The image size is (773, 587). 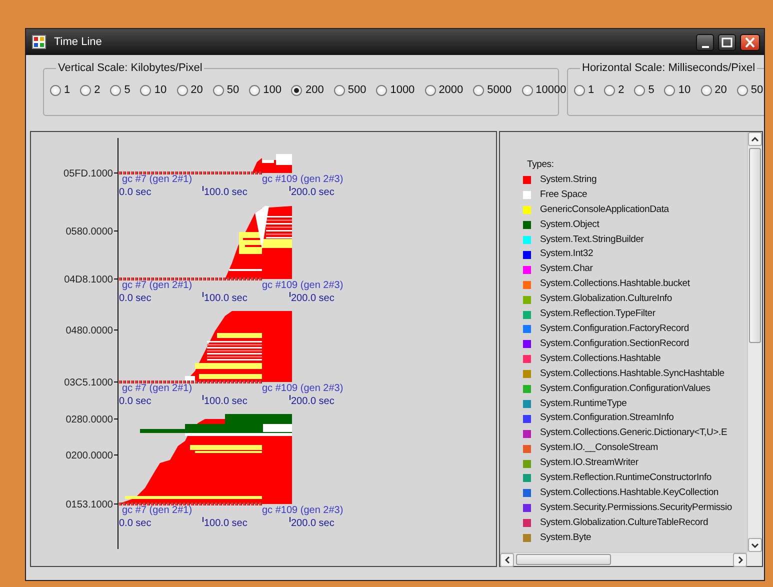 I want to click on group-label: Vertical Scale: Kilobytes/Pixel, so click(x=130, y=68).